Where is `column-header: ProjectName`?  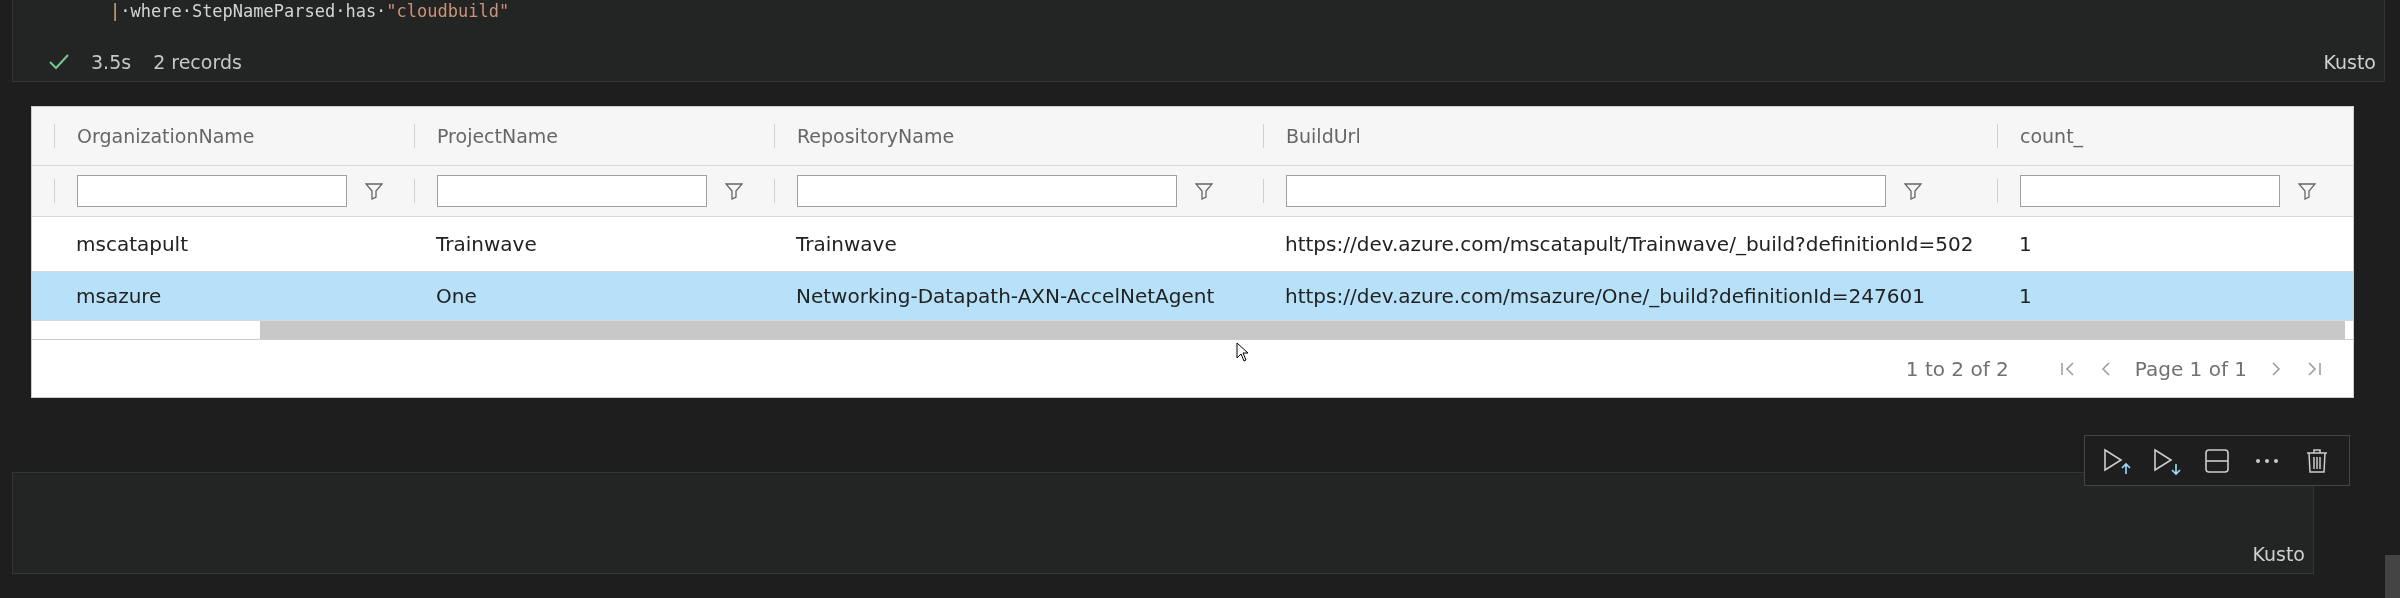
column-header: ProjectName is located at coordinates (594, 136).